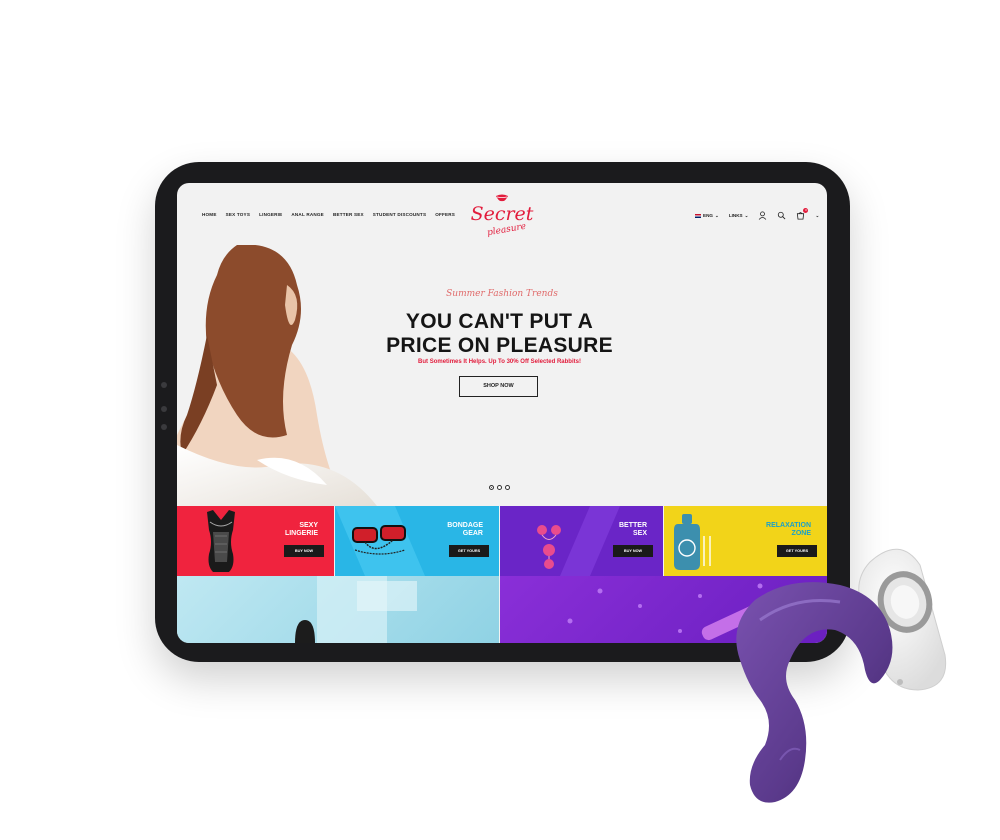  What do you see at coordinates (270, 214) in the screenshot?
I see `menu-item-lingerie: LINGERIE` at bounding box center [270, 214].